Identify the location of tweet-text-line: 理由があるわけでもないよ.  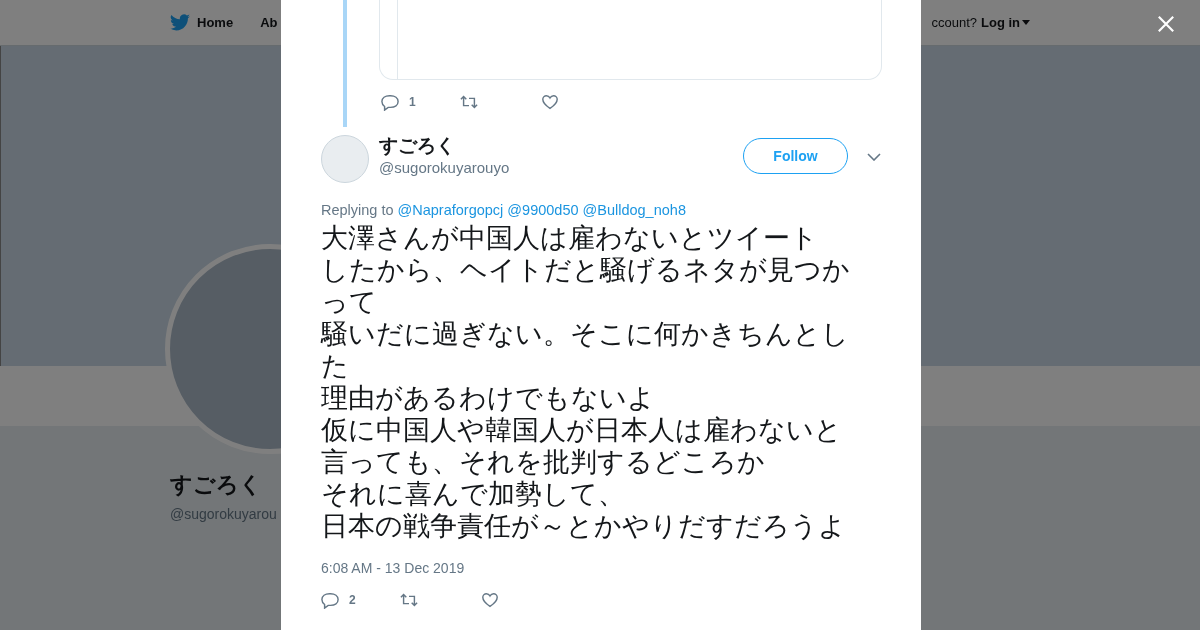
(488, 398).